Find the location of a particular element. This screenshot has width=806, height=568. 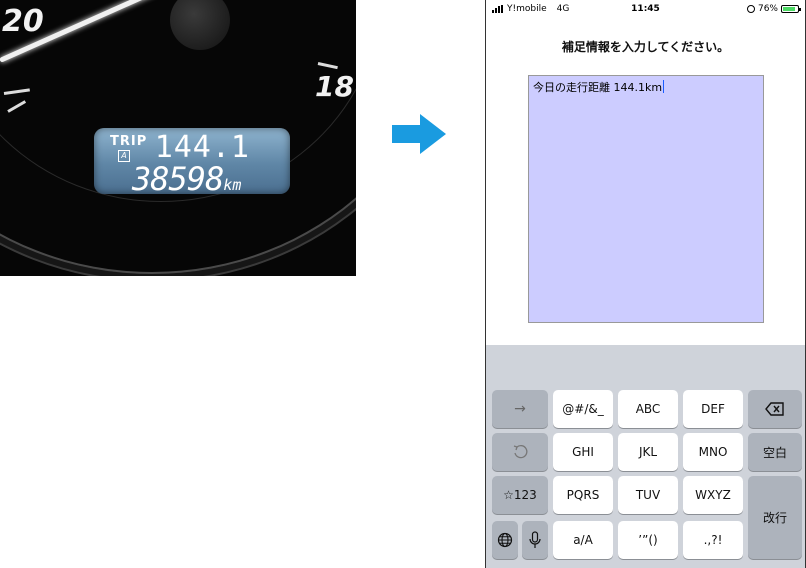

trip-sub-label: A is located at coordinates (124, 156).